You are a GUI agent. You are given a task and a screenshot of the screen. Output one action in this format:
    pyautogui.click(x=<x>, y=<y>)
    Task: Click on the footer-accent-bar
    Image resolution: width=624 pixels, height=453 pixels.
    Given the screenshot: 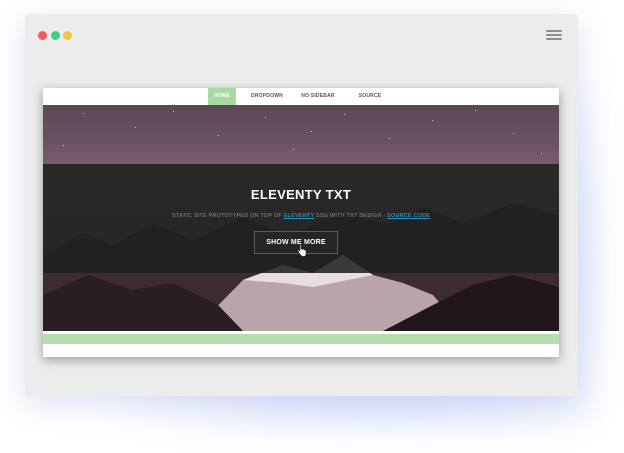 What is the action you would take?
    pyautogui.click(x=301, y=339)
    